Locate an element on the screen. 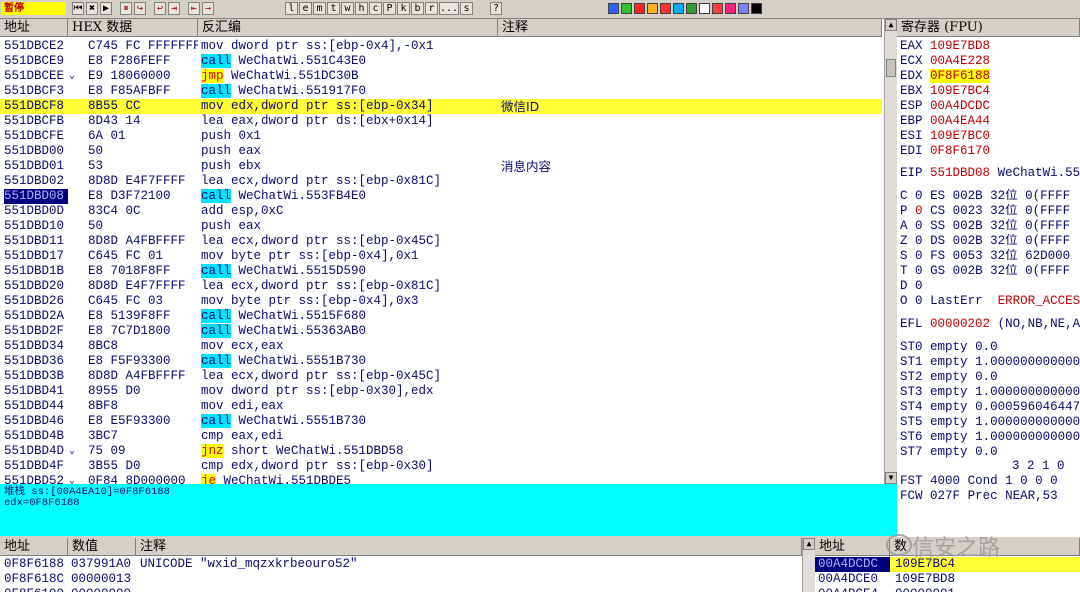 Image resolution: width=1080 pixels, height=592 pixels. disassembly-scrollbar: ▲ ▼ is located at coordinates (890, 251).